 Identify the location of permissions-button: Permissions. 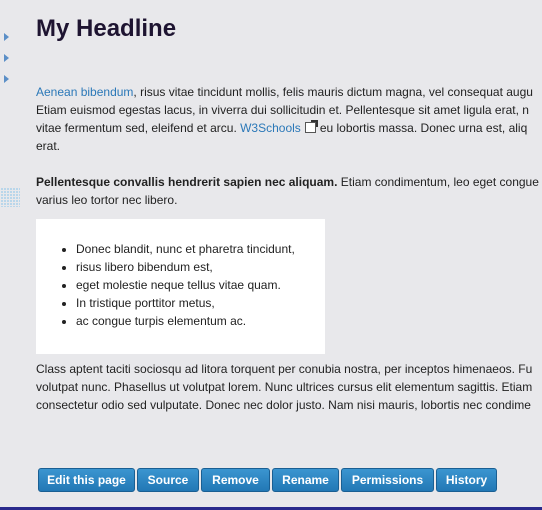
(387, 480).